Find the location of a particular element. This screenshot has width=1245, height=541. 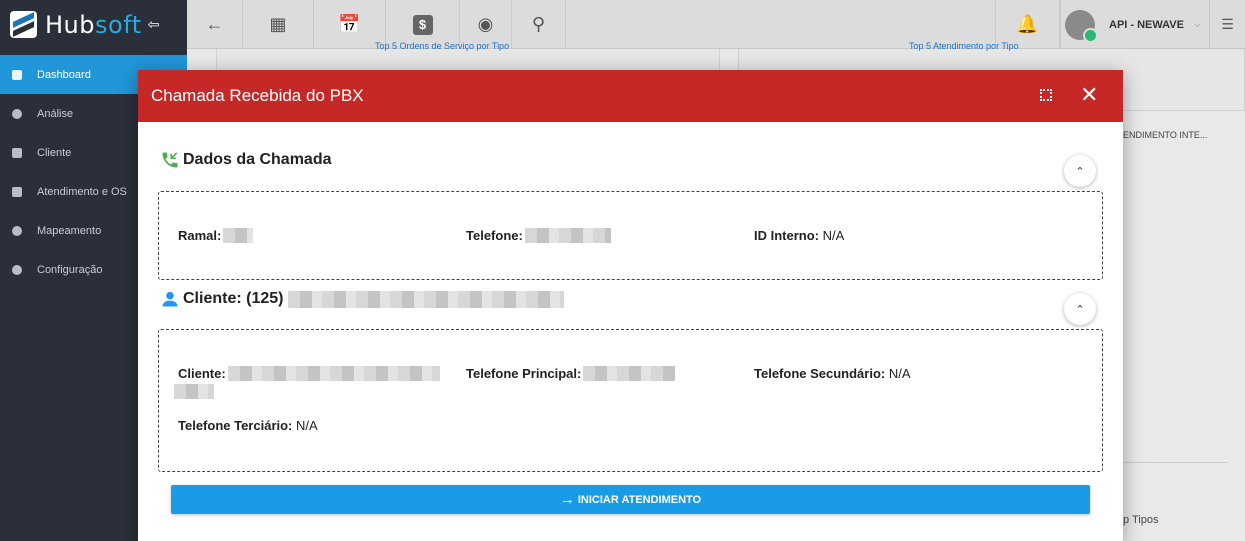

collapse-call-section-button: ⌃ is located at coordinates (1080, 171).